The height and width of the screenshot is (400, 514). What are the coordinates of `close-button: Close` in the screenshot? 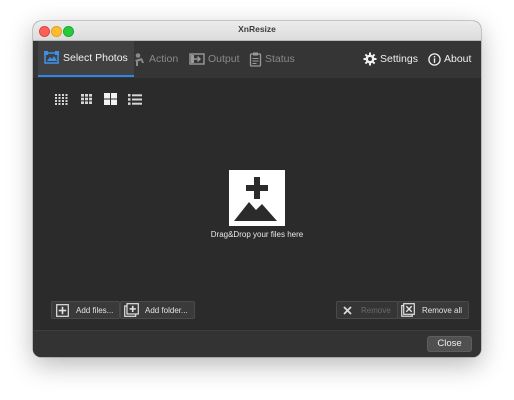 It's located at (449, 344).